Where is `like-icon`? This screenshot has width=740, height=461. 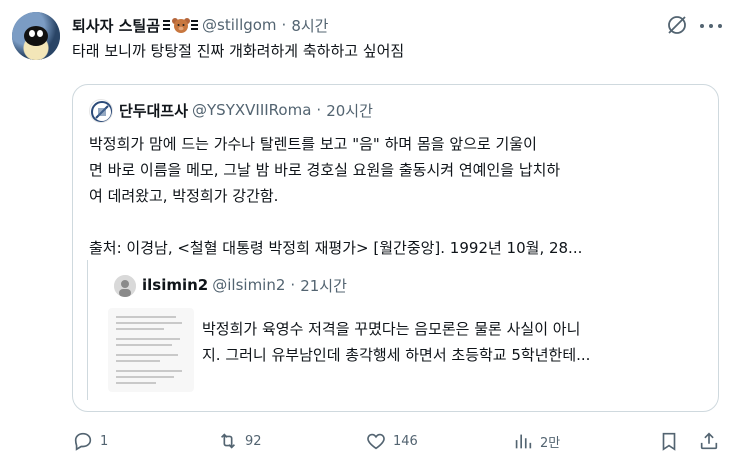 like-icon is located at coordinates (376, 441).